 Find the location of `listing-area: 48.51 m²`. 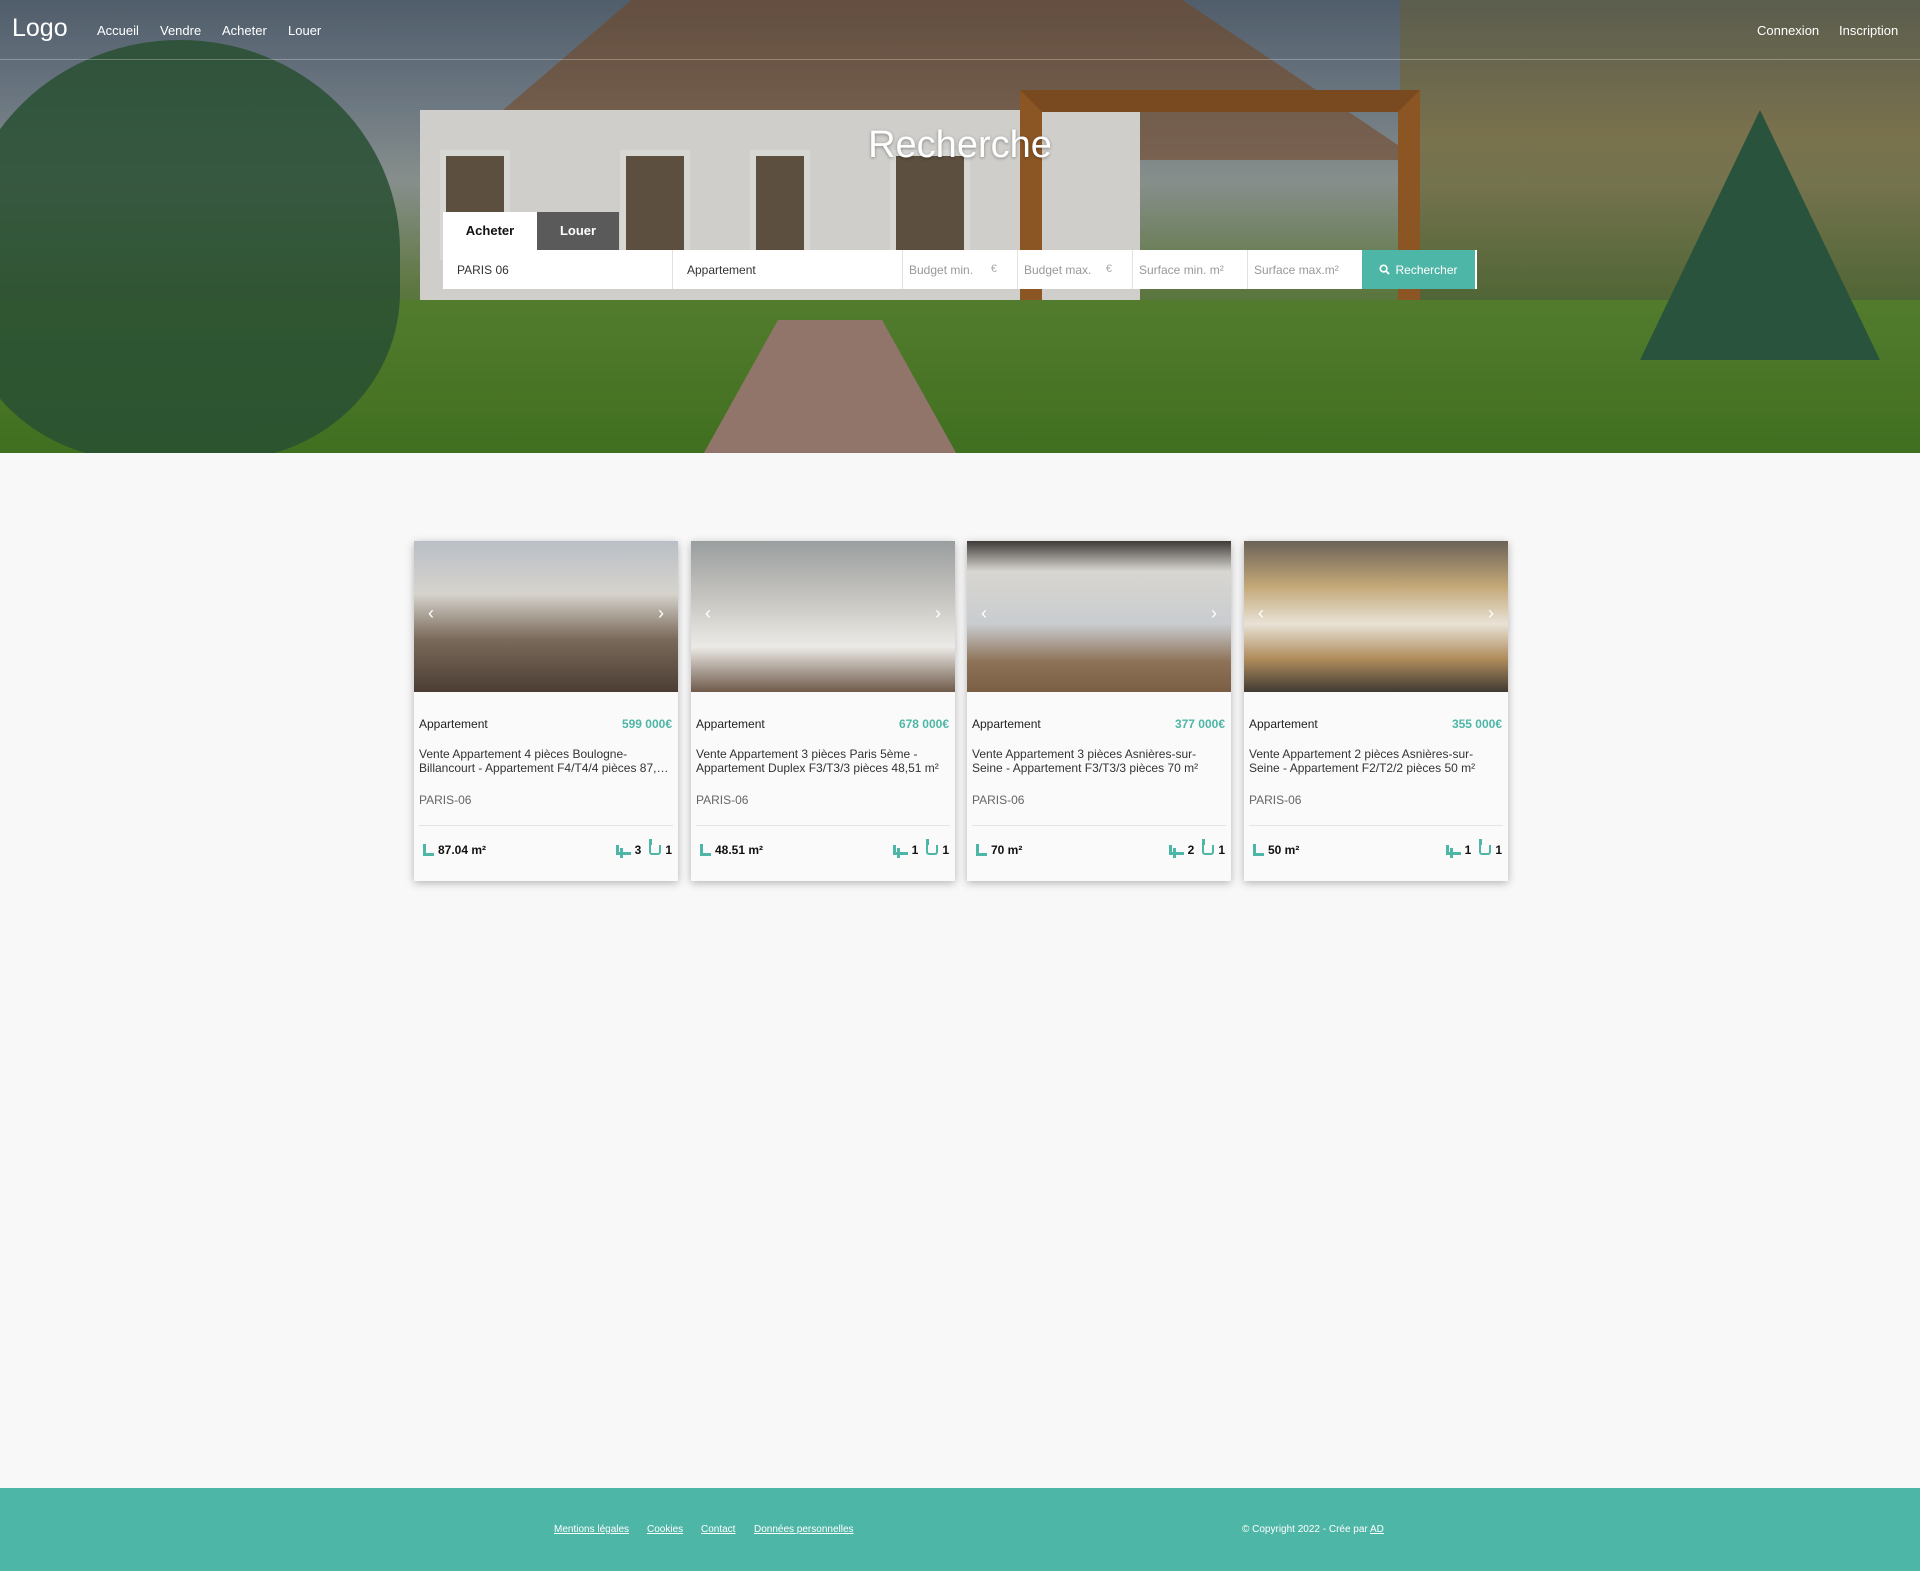

listing-area: 48.51 m² is located at coordinates (731, 850).